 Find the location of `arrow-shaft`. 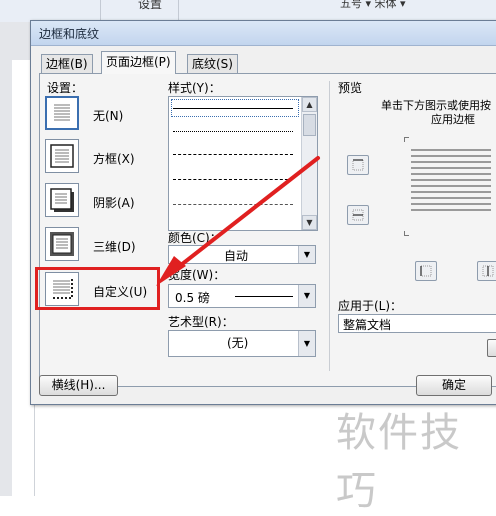

arrow-shaft is located at coordinates (245, 215).